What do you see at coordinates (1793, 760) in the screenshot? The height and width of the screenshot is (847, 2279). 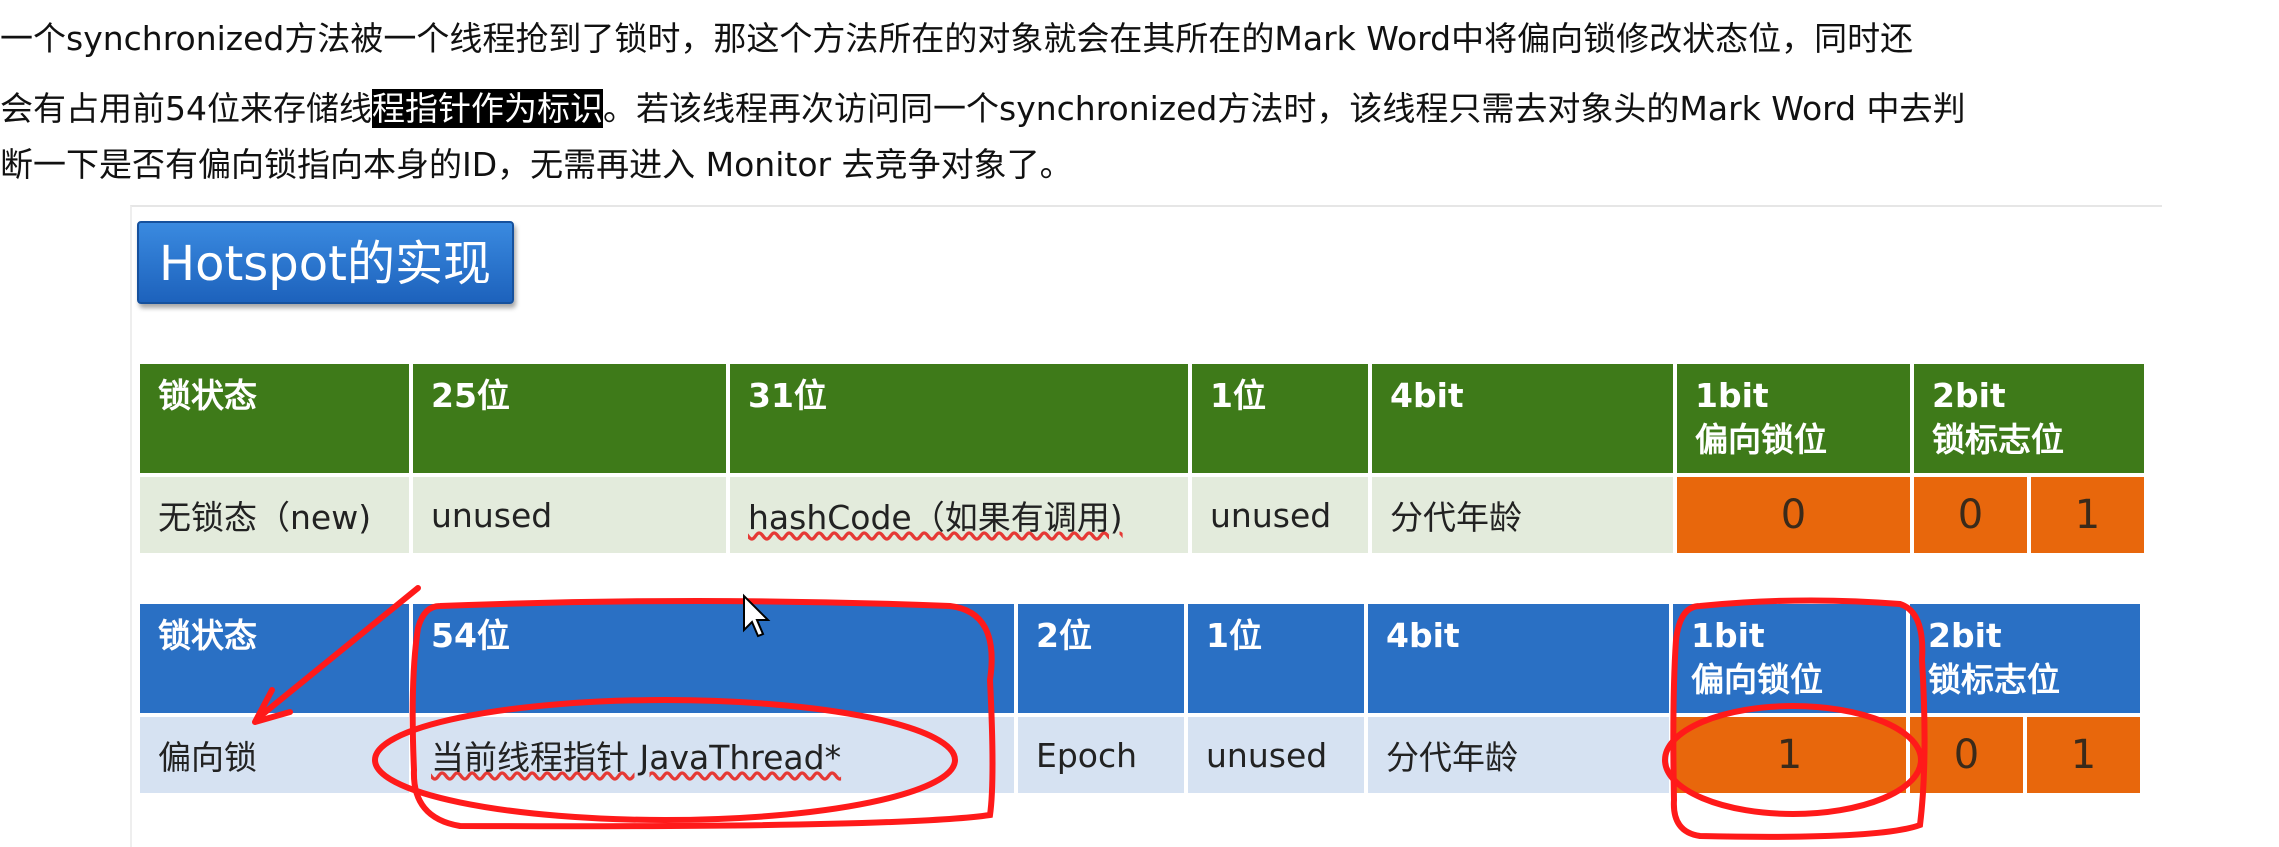 I see `annotation-ellipse-biased-bit` at bounding box center [1793, 760].